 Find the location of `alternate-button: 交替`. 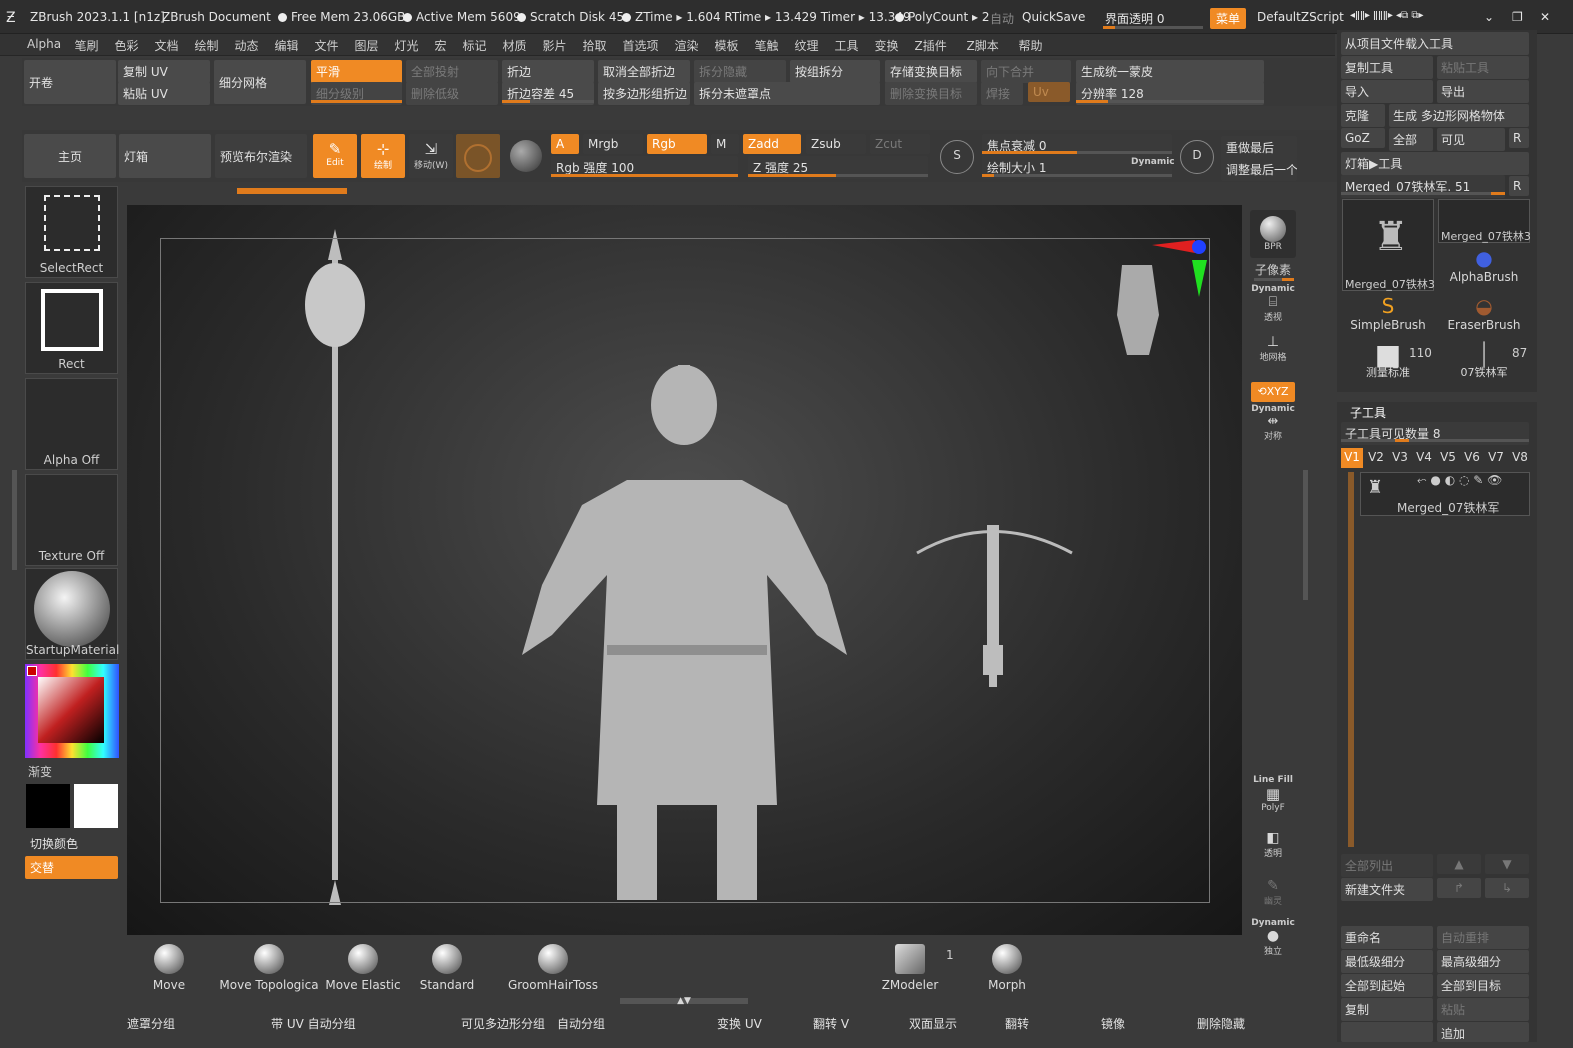

alternate-button: 交替 is located at coordinates (71, 867).